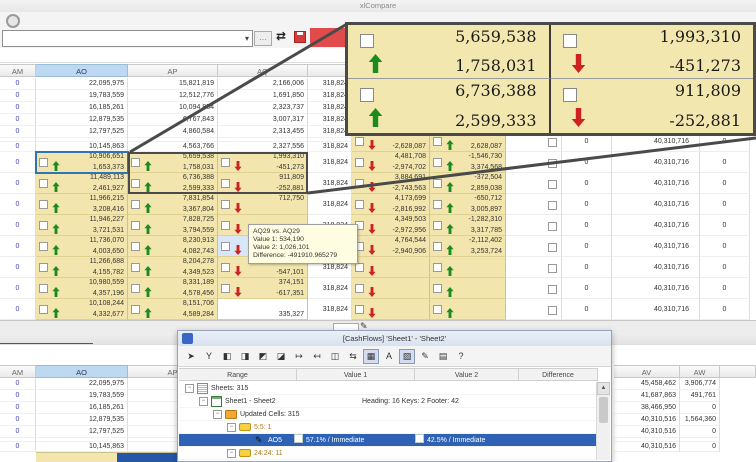 The height and width of the screenshot is (462, 756). Describe the element at coordinates (300, 37) in the screenshot. I see `save-icon` at that location.